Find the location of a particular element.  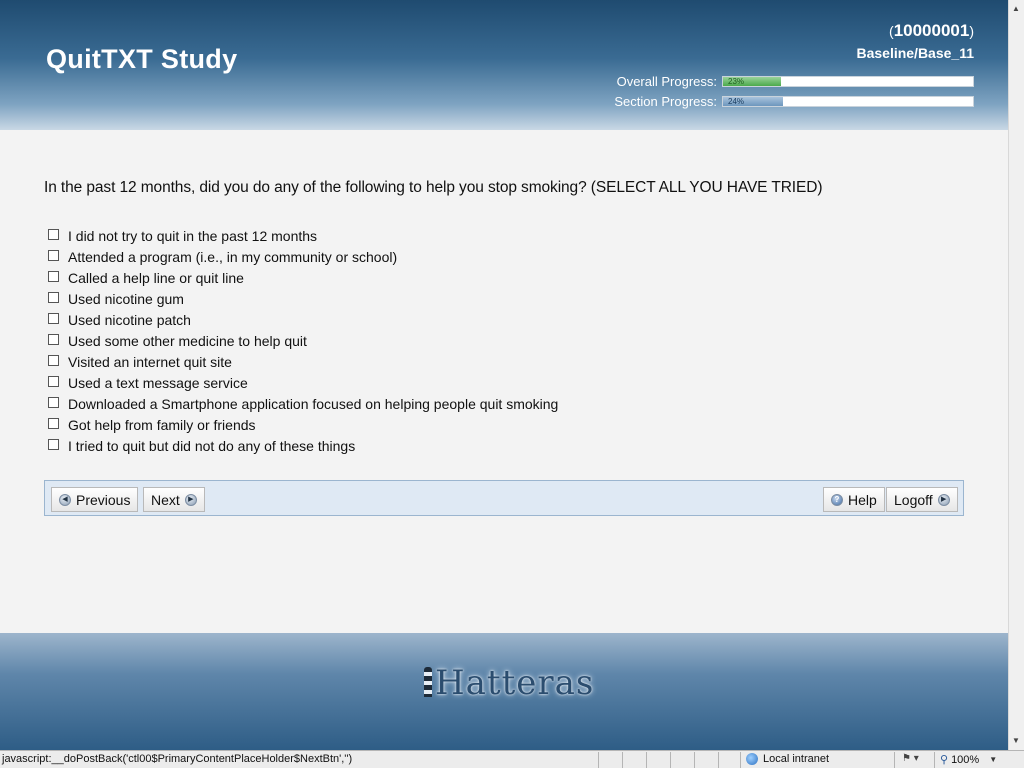

overall-progress-percent: 23% is located at coordinates (736, 81).